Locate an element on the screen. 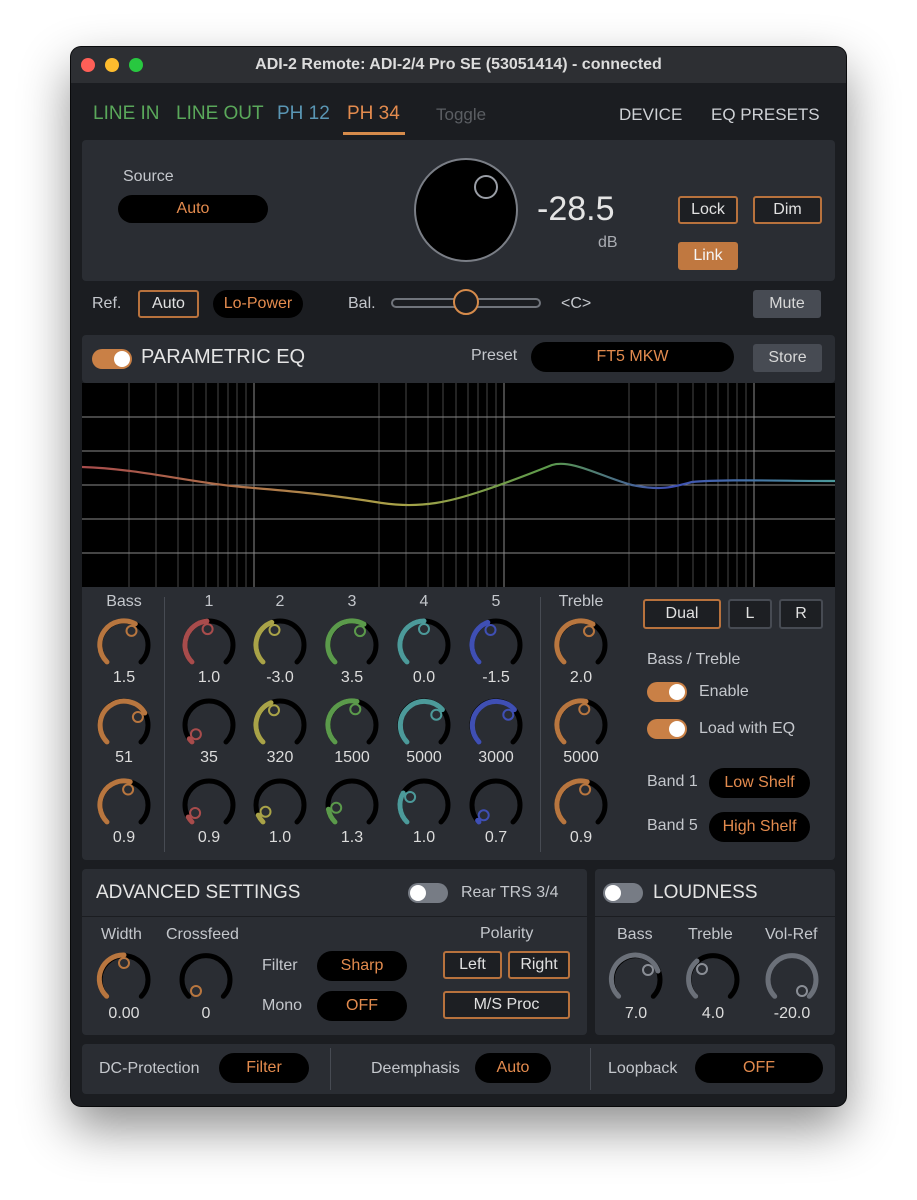 The height and width of the screenshot is (1200, 917). band3-q-knob is located at coordinates (352, 805).